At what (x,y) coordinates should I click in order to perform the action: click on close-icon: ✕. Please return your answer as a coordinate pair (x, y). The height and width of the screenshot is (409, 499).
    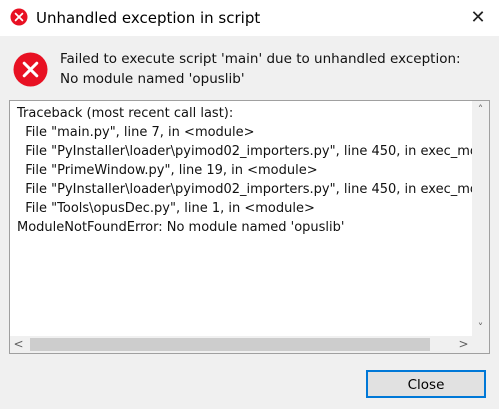
    Looking at the image, I should click on (478, 18).